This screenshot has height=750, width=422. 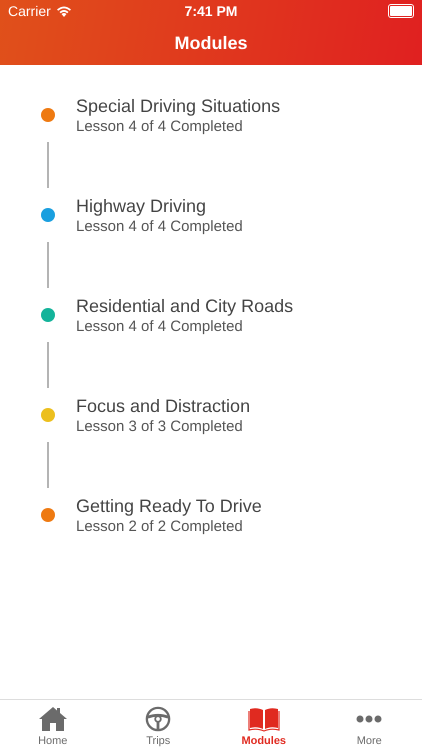 I want to click on tab-bar-item: More, so click(x=369, y=725).